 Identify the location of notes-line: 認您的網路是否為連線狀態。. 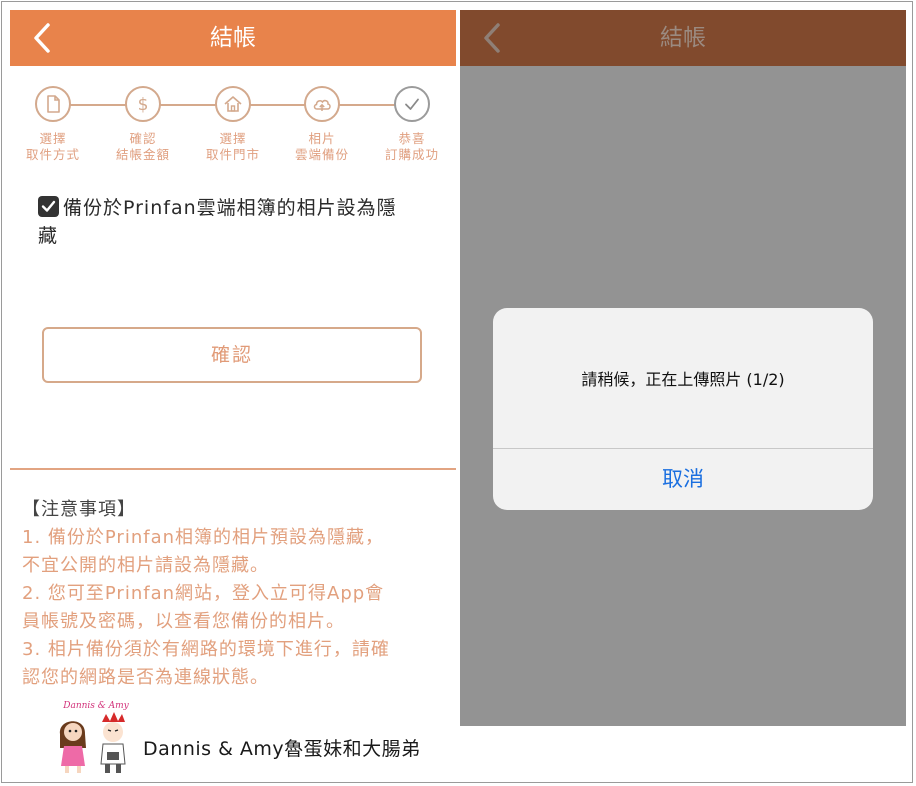
(145, 677).